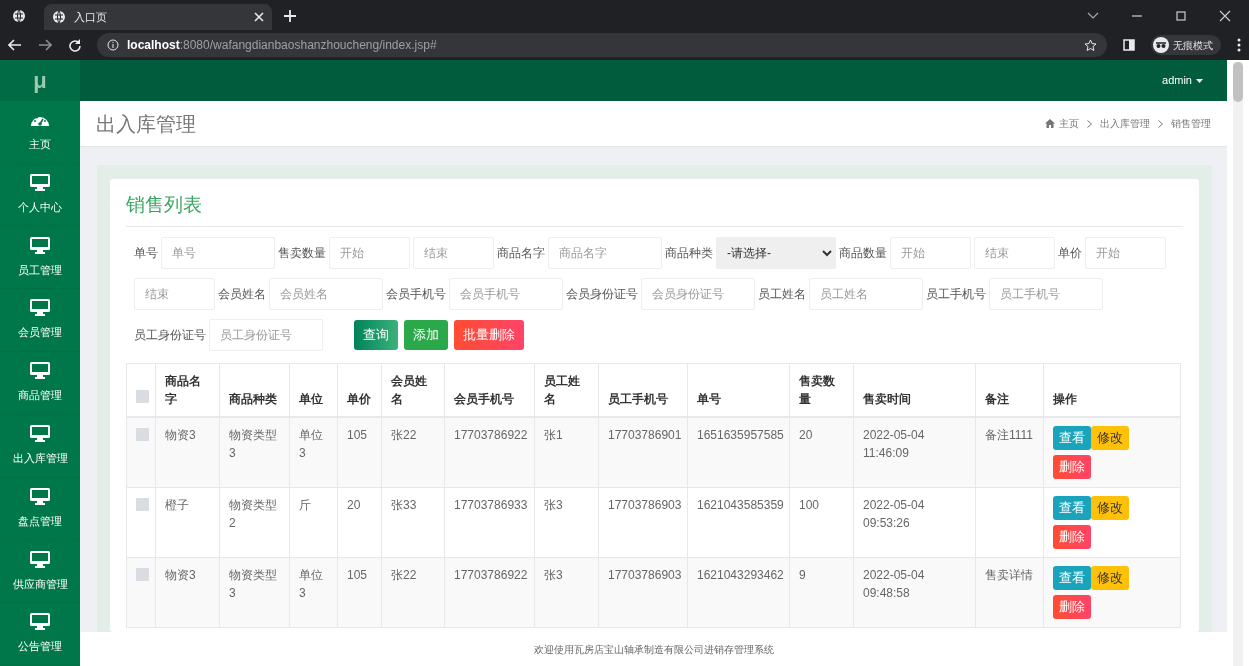 This screenshot has width=1249, height=666. I want to click on column-header: 员工手机号, so click(643, 390).